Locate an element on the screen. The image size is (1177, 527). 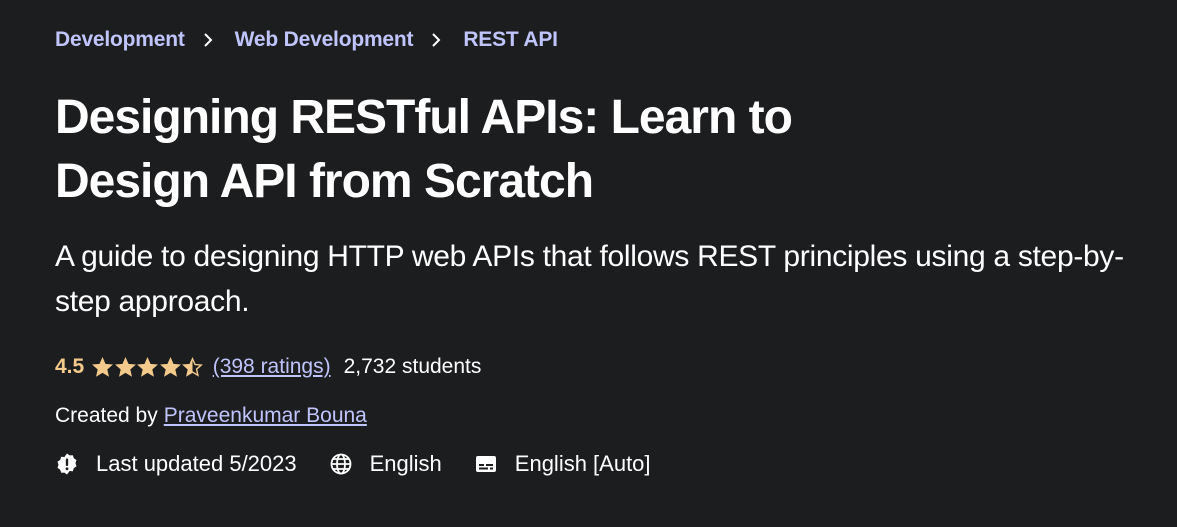
students-count: 2,732 students is located at coordinates (412, 366).